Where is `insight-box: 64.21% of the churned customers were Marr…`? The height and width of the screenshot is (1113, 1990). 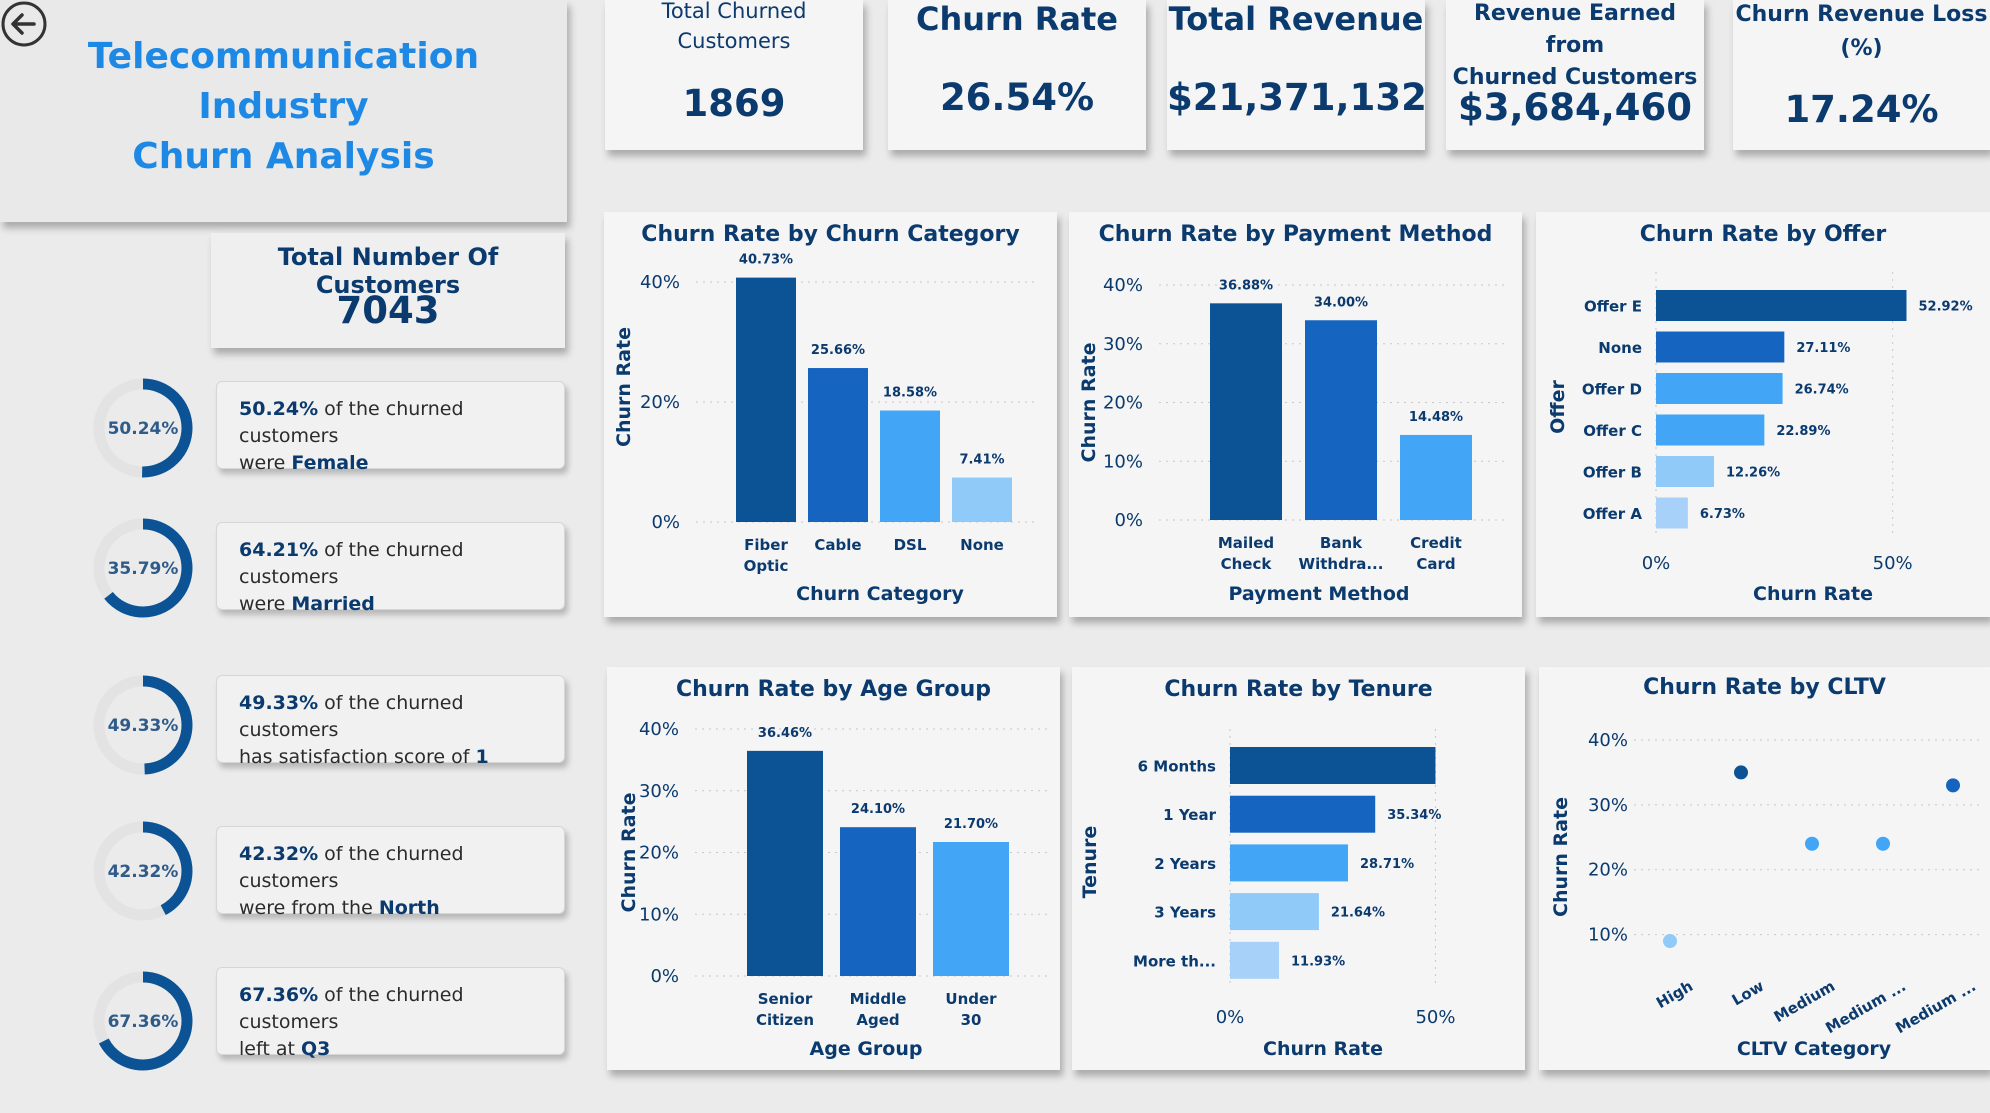 insight-box: 64.21% of the churned customers were Marr… is located at coordinates (390, 568).